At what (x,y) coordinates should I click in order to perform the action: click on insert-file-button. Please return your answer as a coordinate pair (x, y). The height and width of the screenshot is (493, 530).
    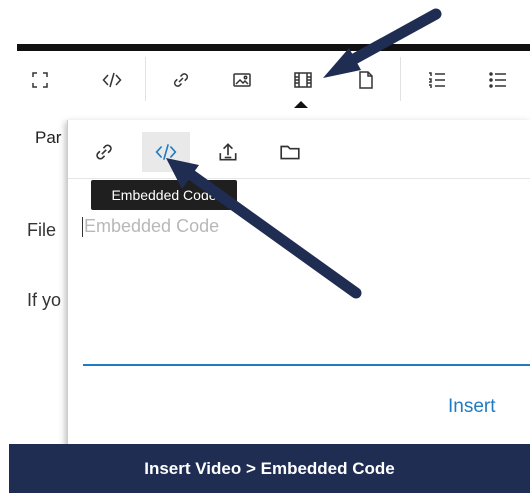
    Looking at the image, I should click on (366, 80).